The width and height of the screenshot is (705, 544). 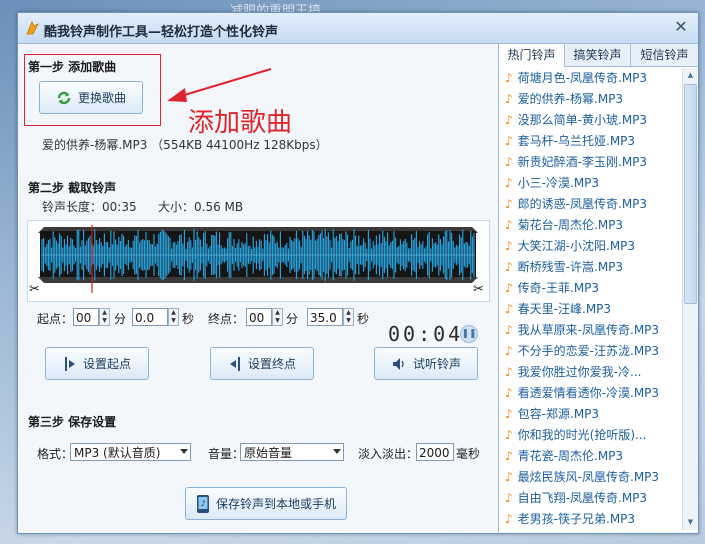 I want to click on ringtone-title: 包容-郑源.MP3, so click(x=558, y=414).